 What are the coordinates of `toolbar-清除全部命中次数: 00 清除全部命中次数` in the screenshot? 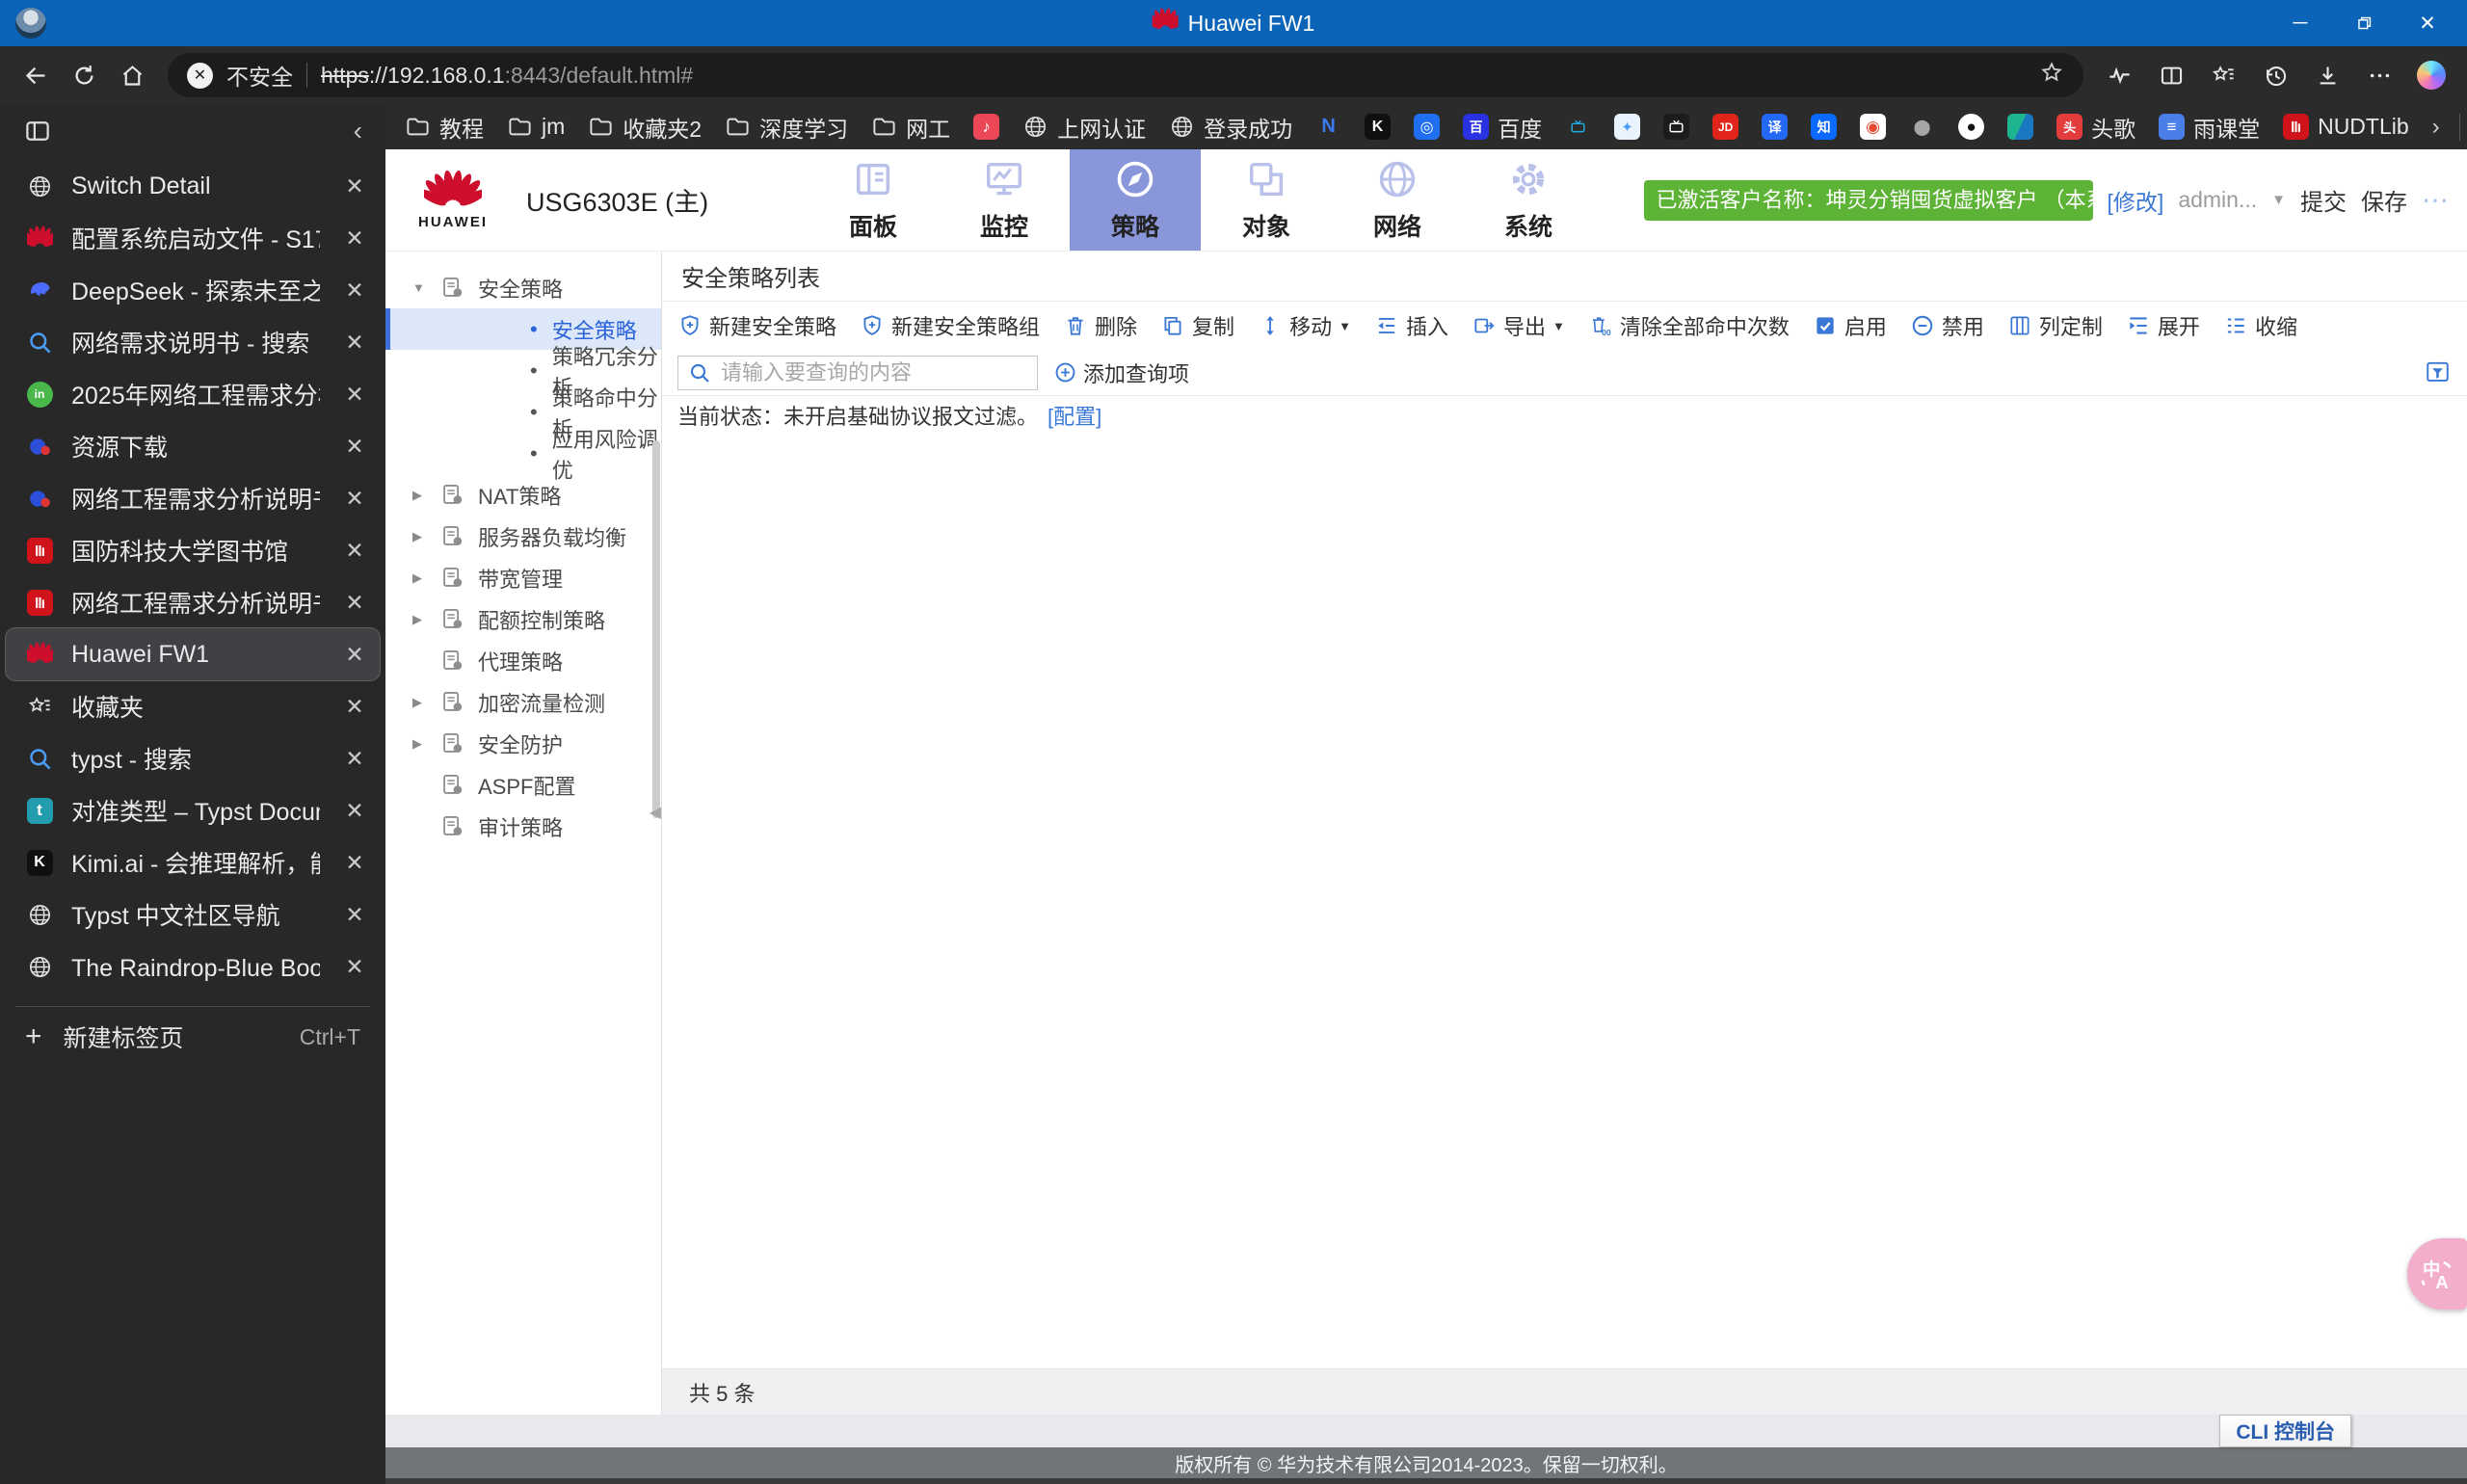 It's located at (1689, 325).